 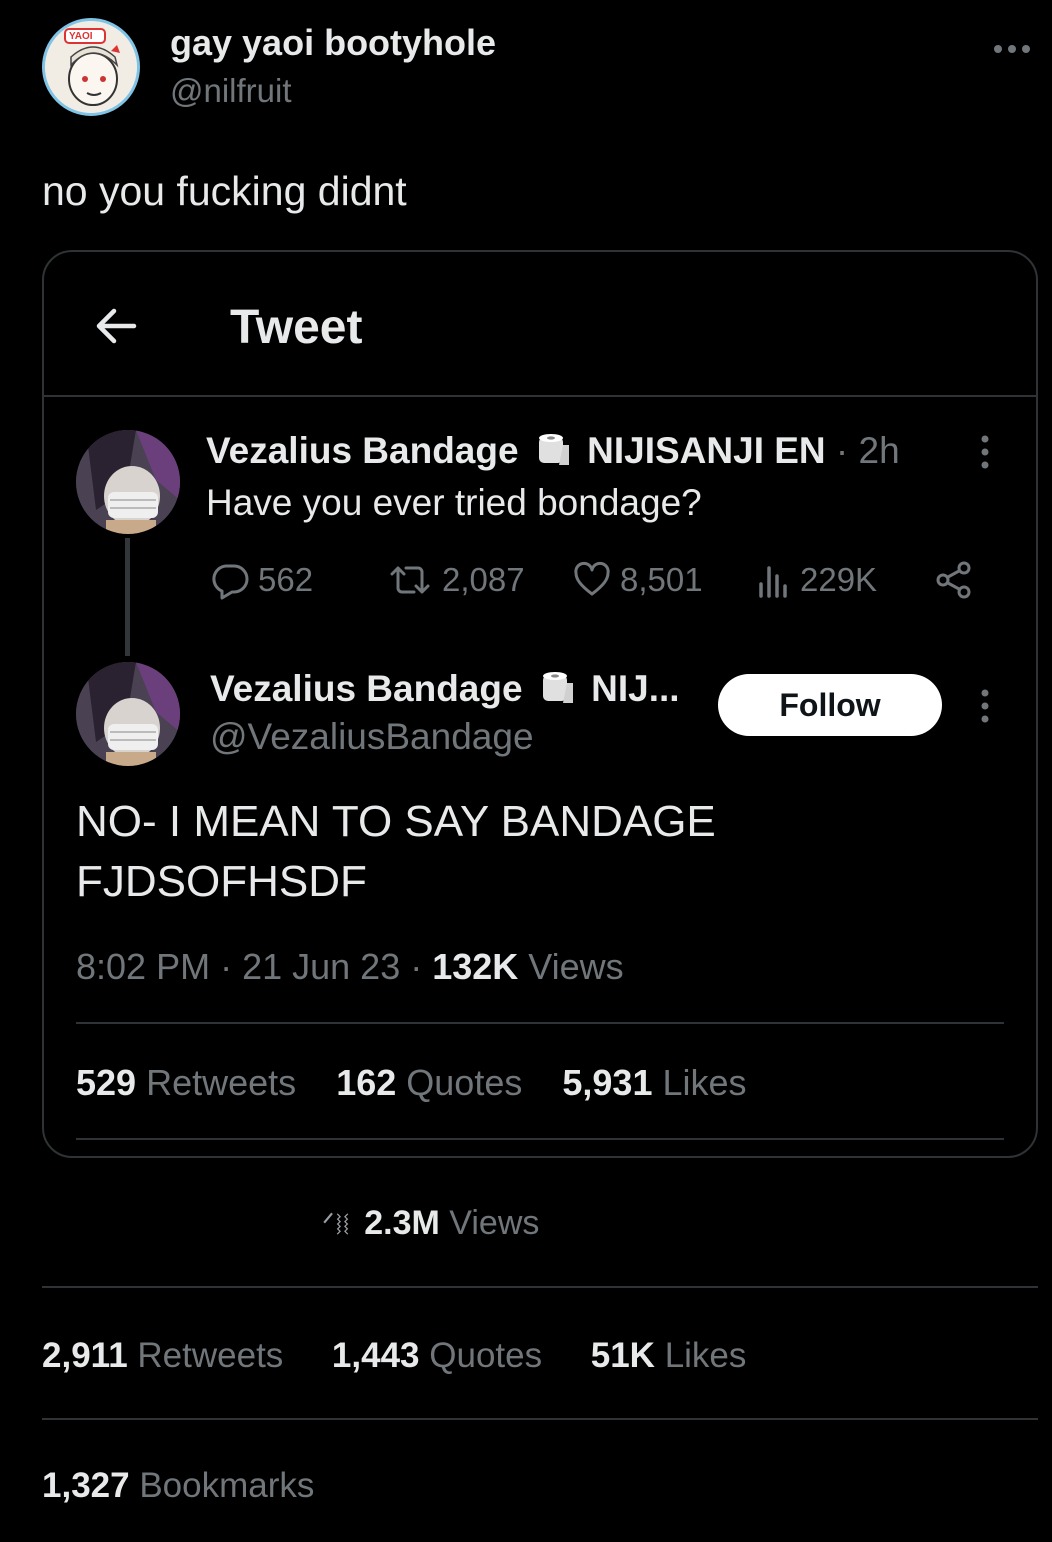 What do you see at coordinates (654, 1082) in the screenshot?
I see `likes-stat: 5,931 Likes` at bounding box center [654, 1082].